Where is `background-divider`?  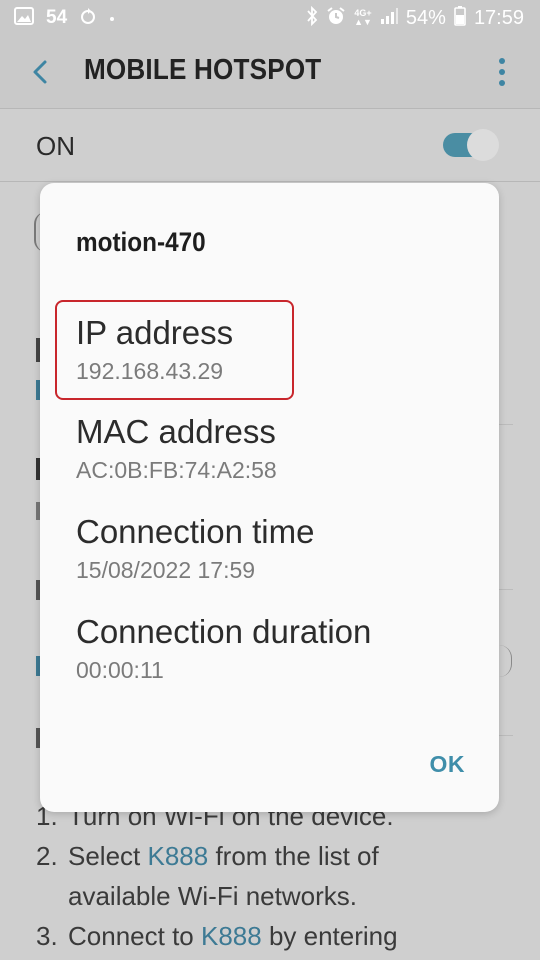 background-divider is located at coordinates (506, 424).